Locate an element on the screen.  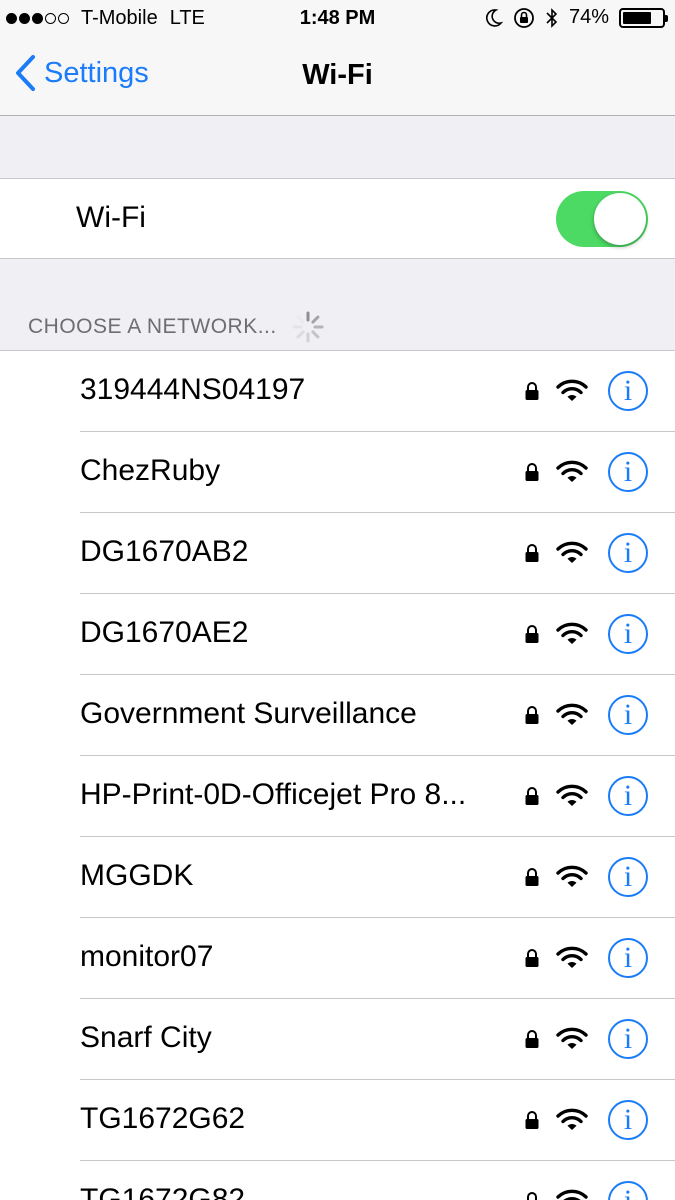
network-name: TG1672G82 is located at coordinates (163, 1191).